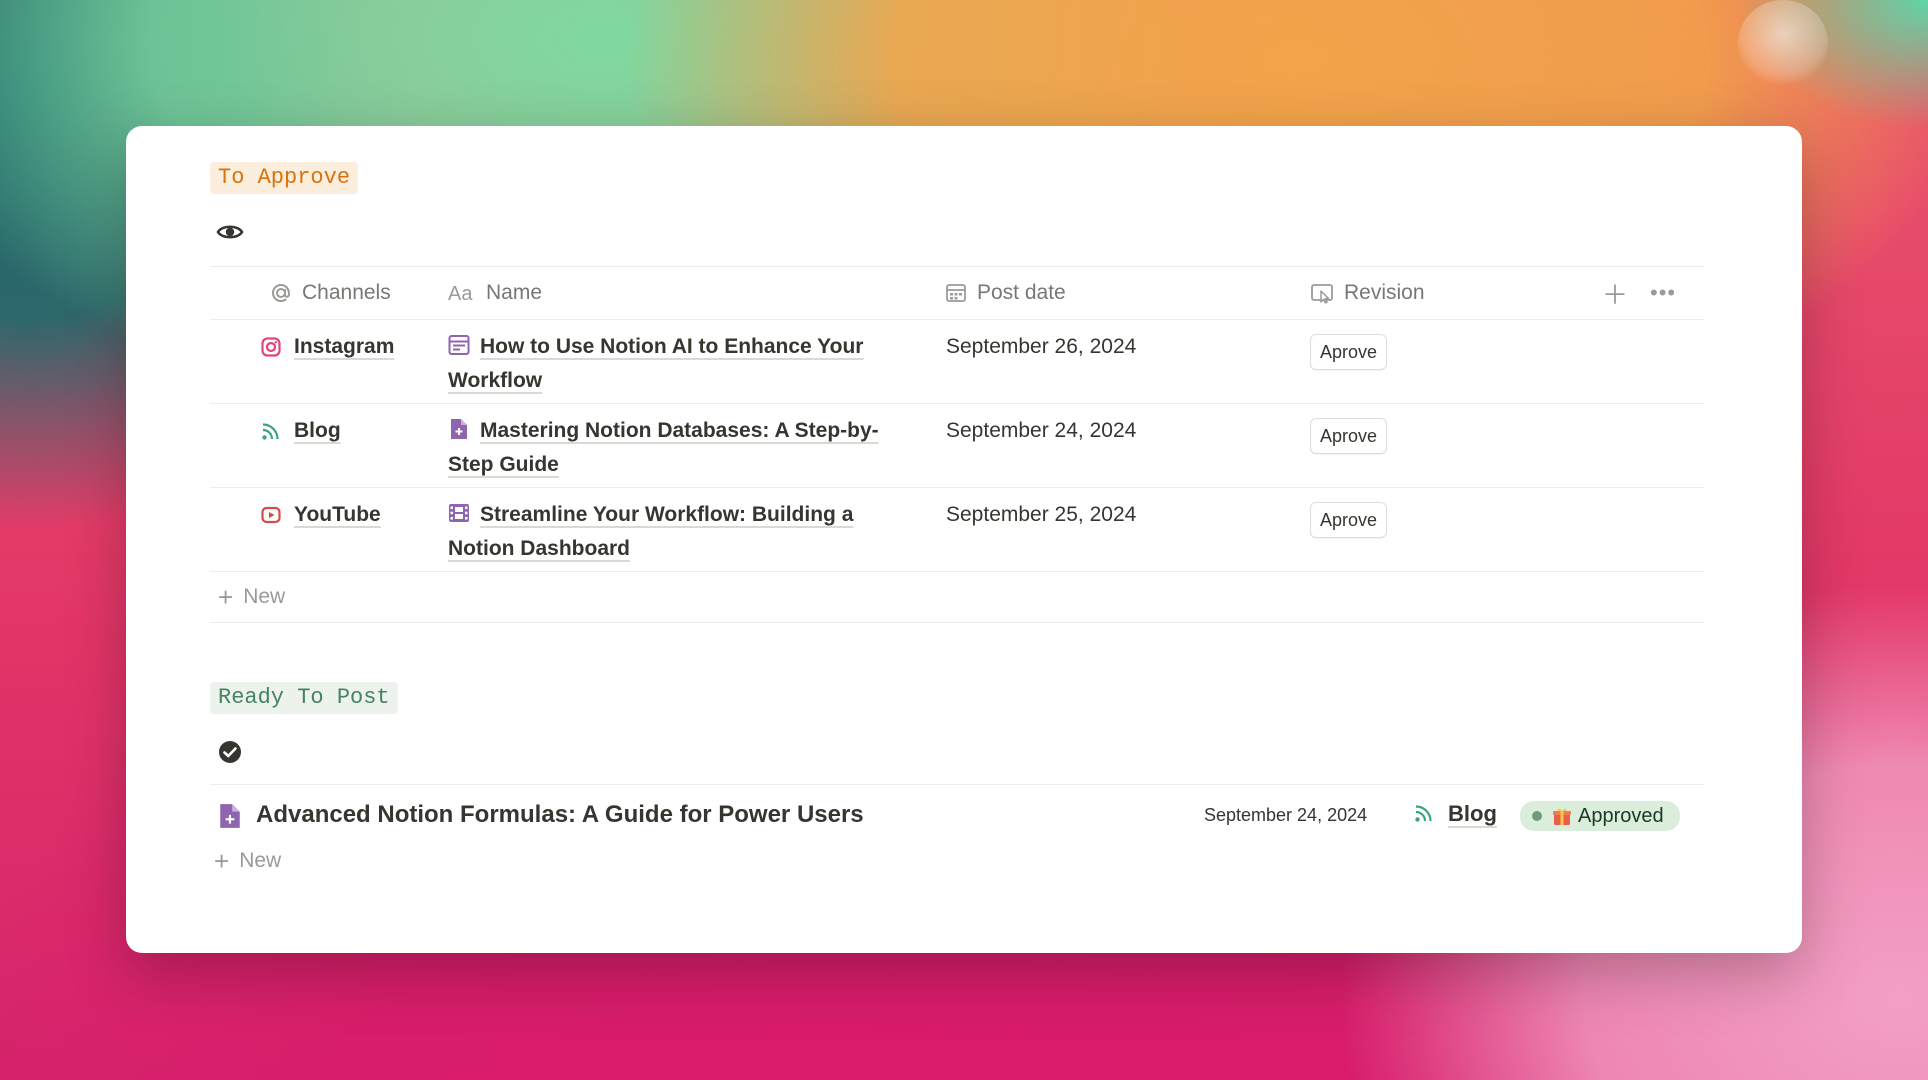  I want to click on column-header-label: Revision, so click(1384, 292).